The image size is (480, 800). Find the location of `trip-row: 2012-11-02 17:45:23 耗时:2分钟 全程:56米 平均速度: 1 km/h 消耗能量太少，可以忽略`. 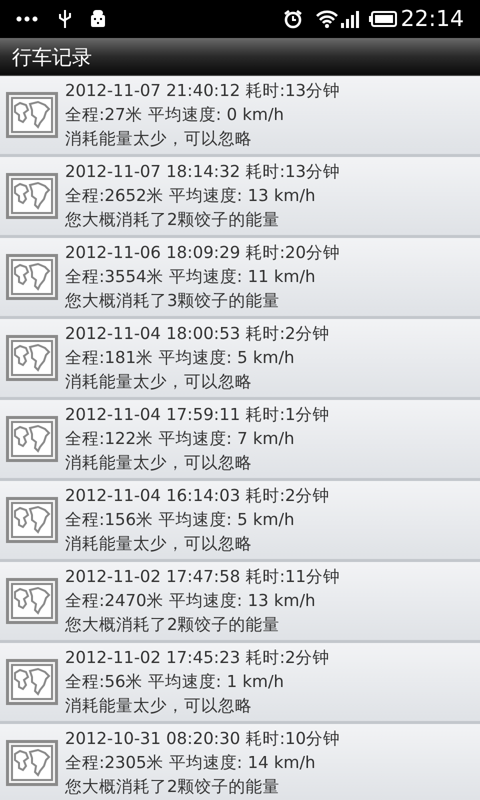

trip-row: 2012-11-02 17:45:23 耗时:2分钟 全程:56米 平均速度: 1 km/h 消耗能量太少，可以忽略 is located at coordinates (240, 683).